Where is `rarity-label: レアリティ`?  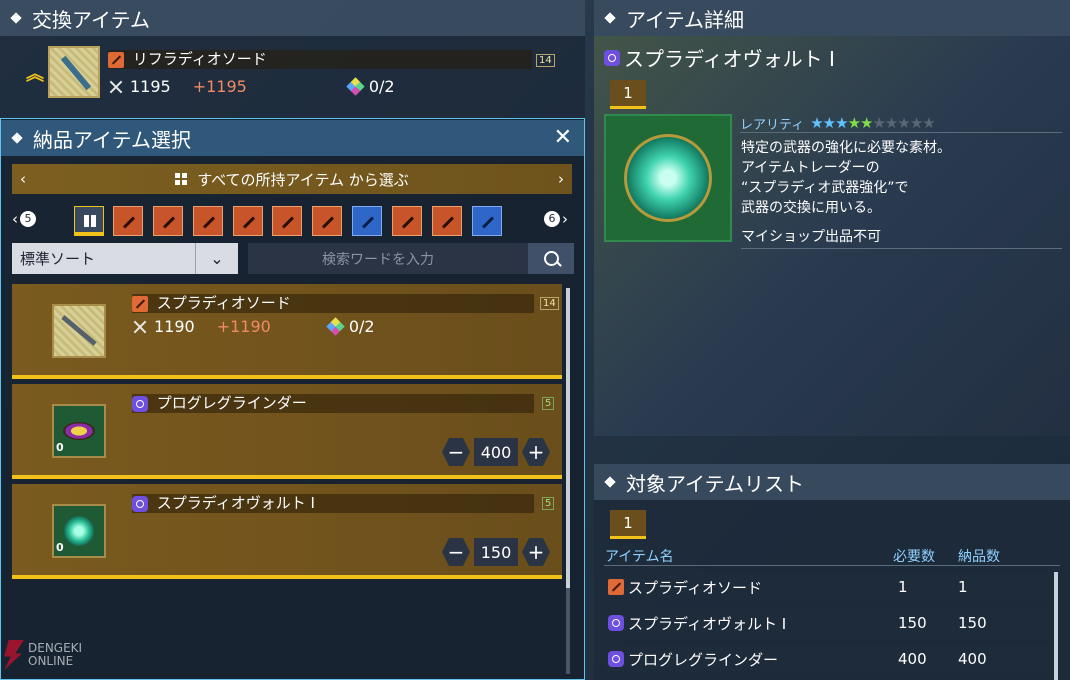
rarity-label: レアリティ is located at coordinates (772, 125).